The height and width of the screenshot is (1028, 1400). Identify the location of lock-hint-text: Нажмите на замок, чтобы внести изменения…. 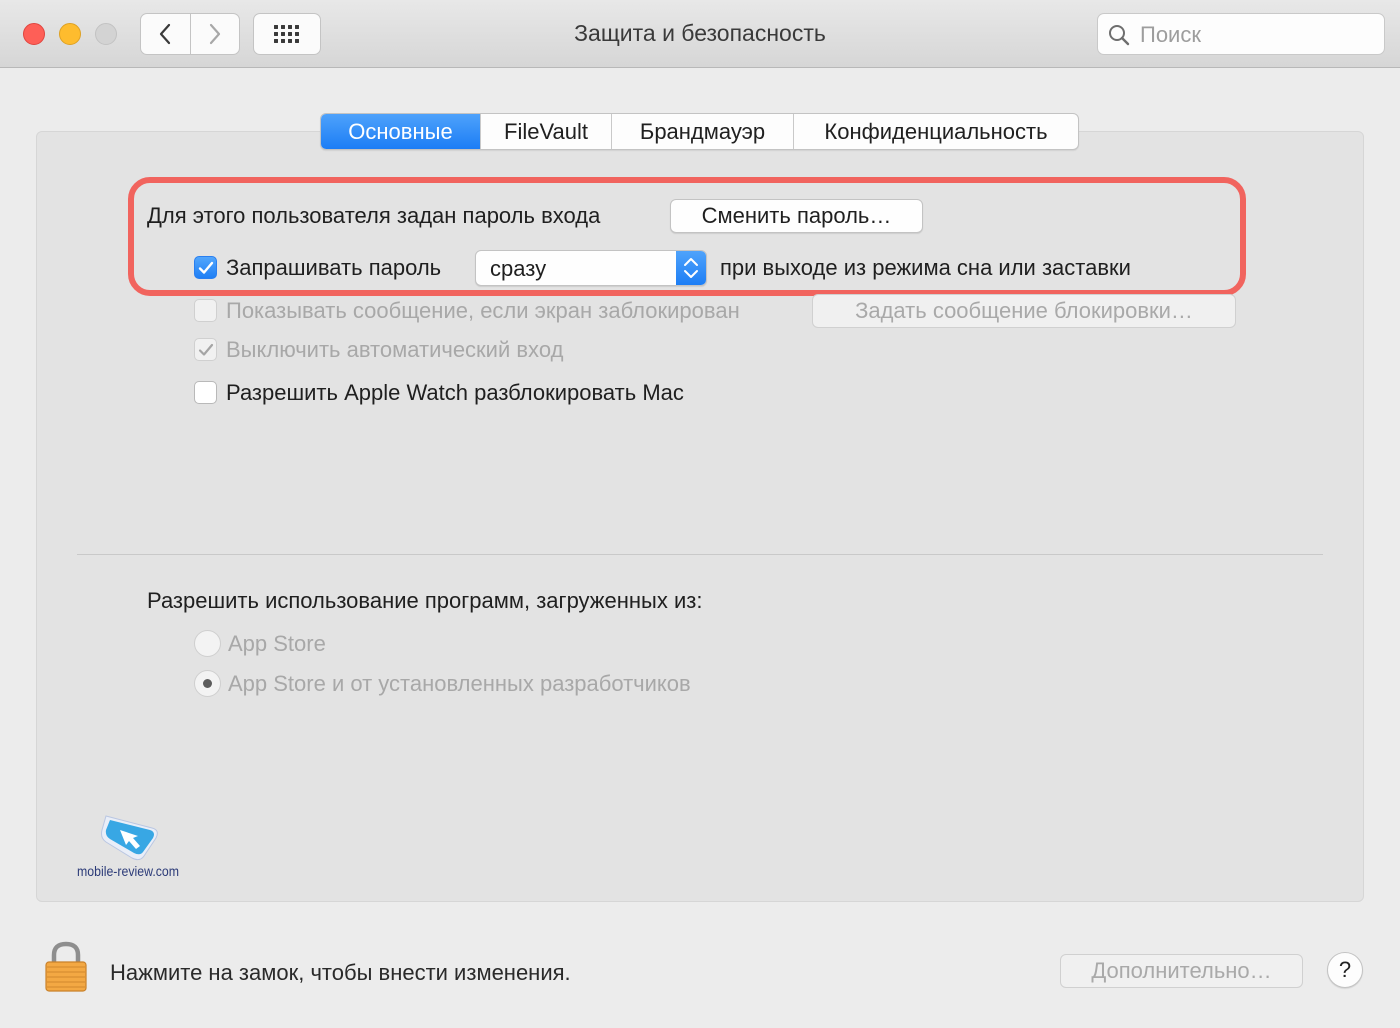
(340, 972).